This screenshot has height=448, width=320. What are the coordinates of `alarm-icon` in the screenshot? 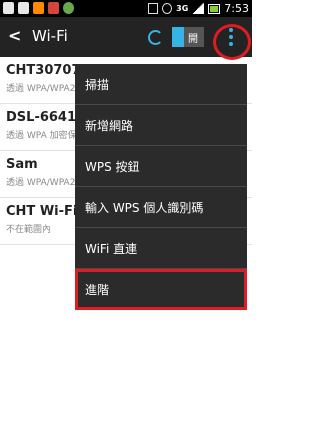 It's located at (167, 8).